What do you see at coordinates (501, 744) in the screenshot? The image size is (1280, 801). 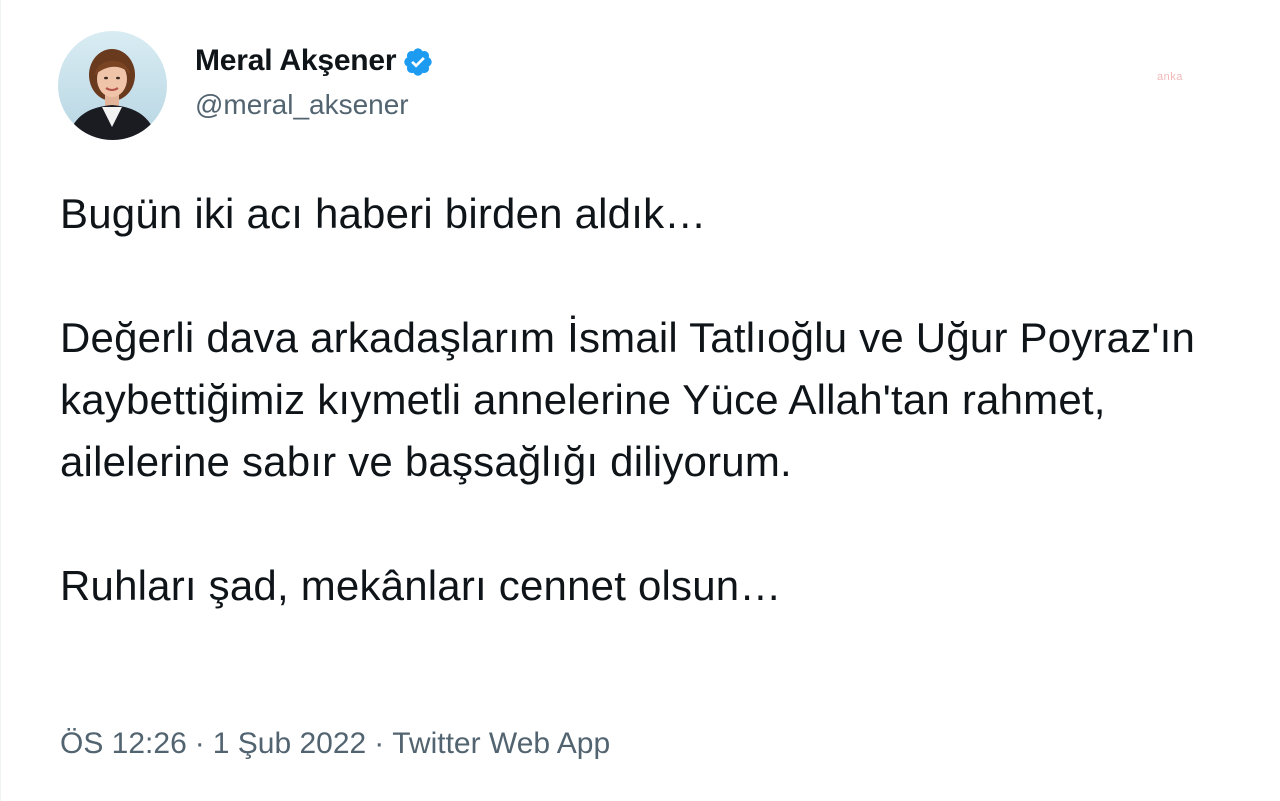 I see `tweet-source-link: Twitter Web App` at bounding box center [501, 744].